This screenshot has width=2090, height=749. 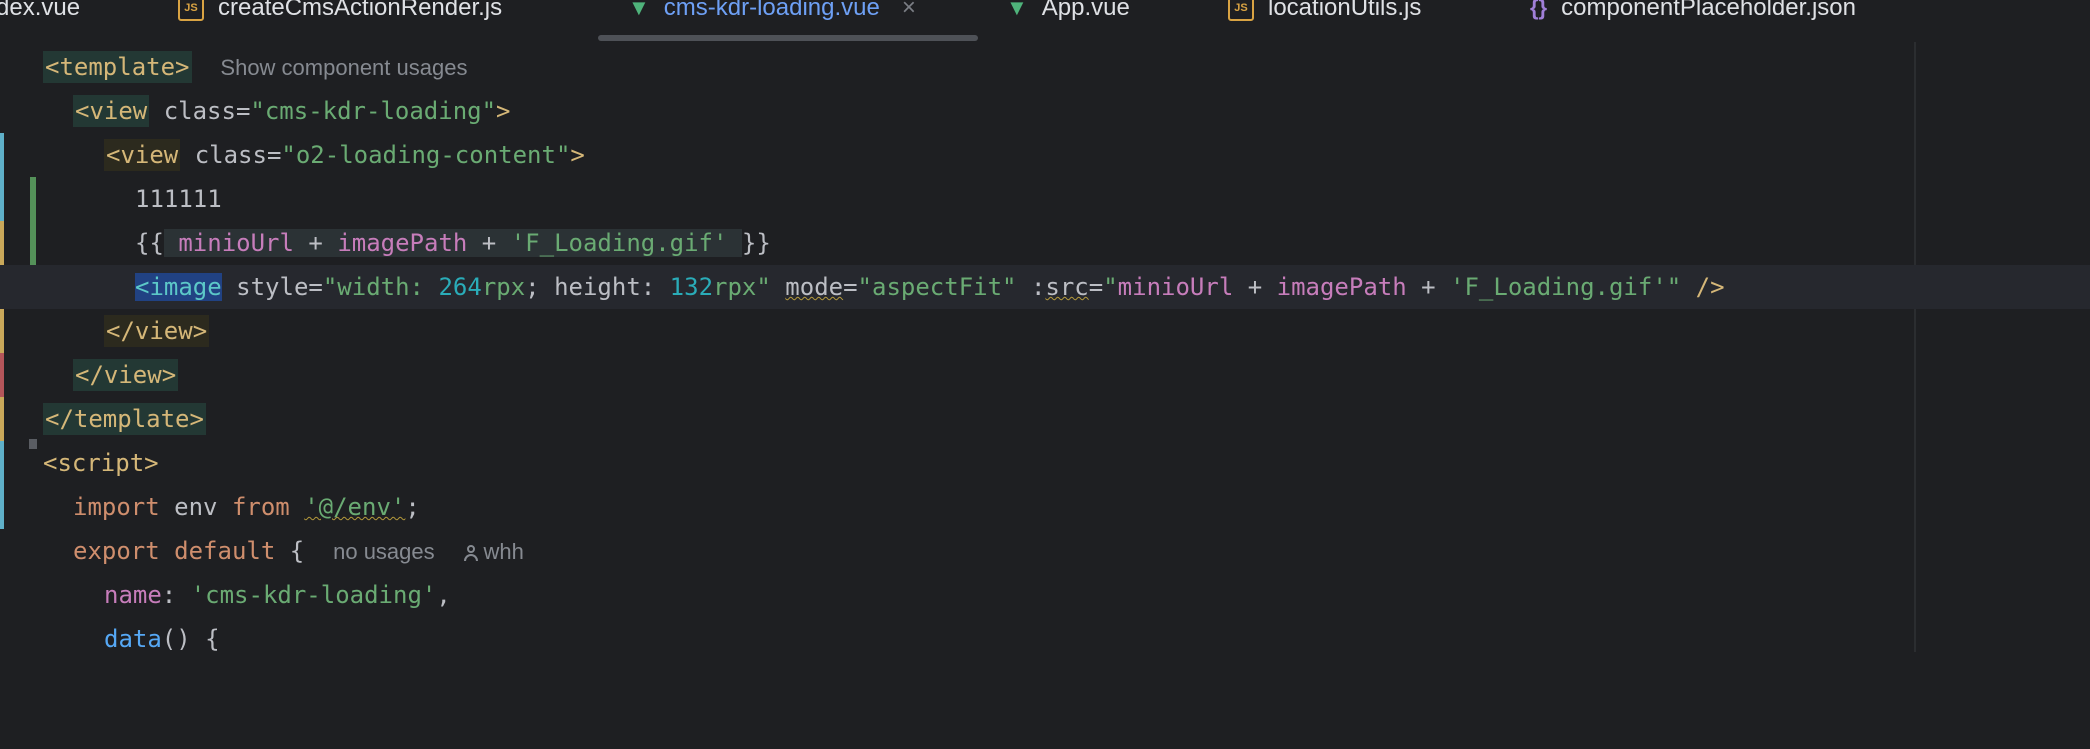 I want to click on template-open-tag: <template>, so click(x=117, y=67).